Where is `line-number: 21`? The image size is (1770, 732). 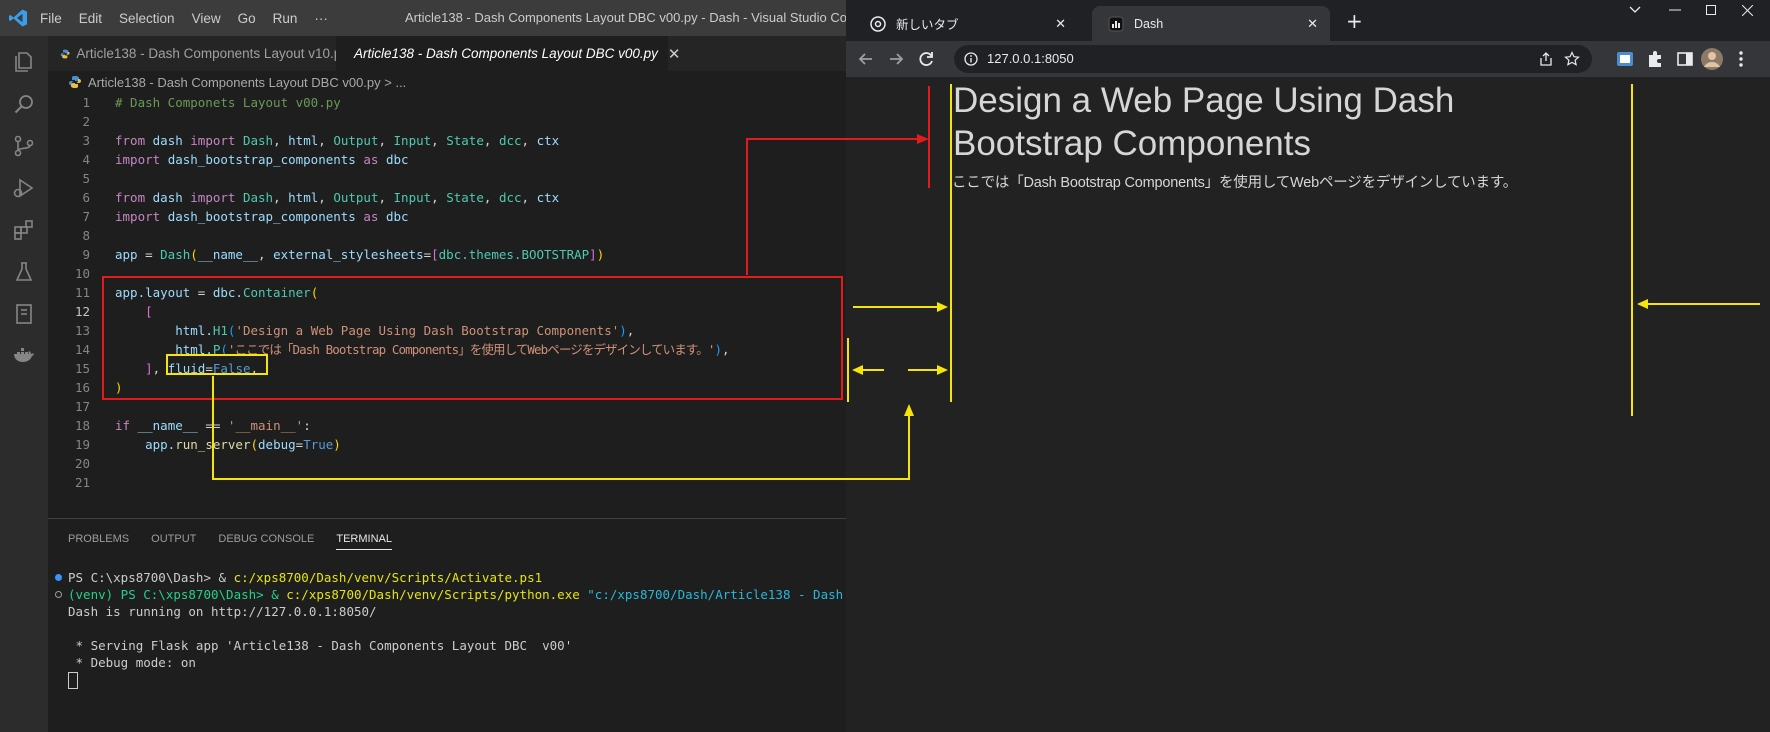 line-number: 21 is located at coordinates (82, 482).